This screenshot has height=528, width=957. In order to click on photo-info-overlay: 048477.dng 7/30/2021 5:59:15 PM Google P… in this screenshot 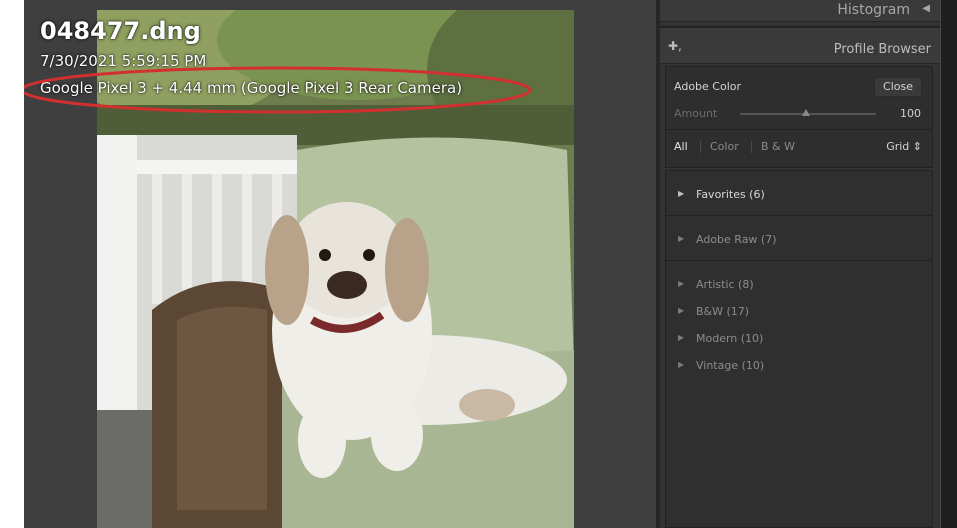, I will do `click(251, 57)`.